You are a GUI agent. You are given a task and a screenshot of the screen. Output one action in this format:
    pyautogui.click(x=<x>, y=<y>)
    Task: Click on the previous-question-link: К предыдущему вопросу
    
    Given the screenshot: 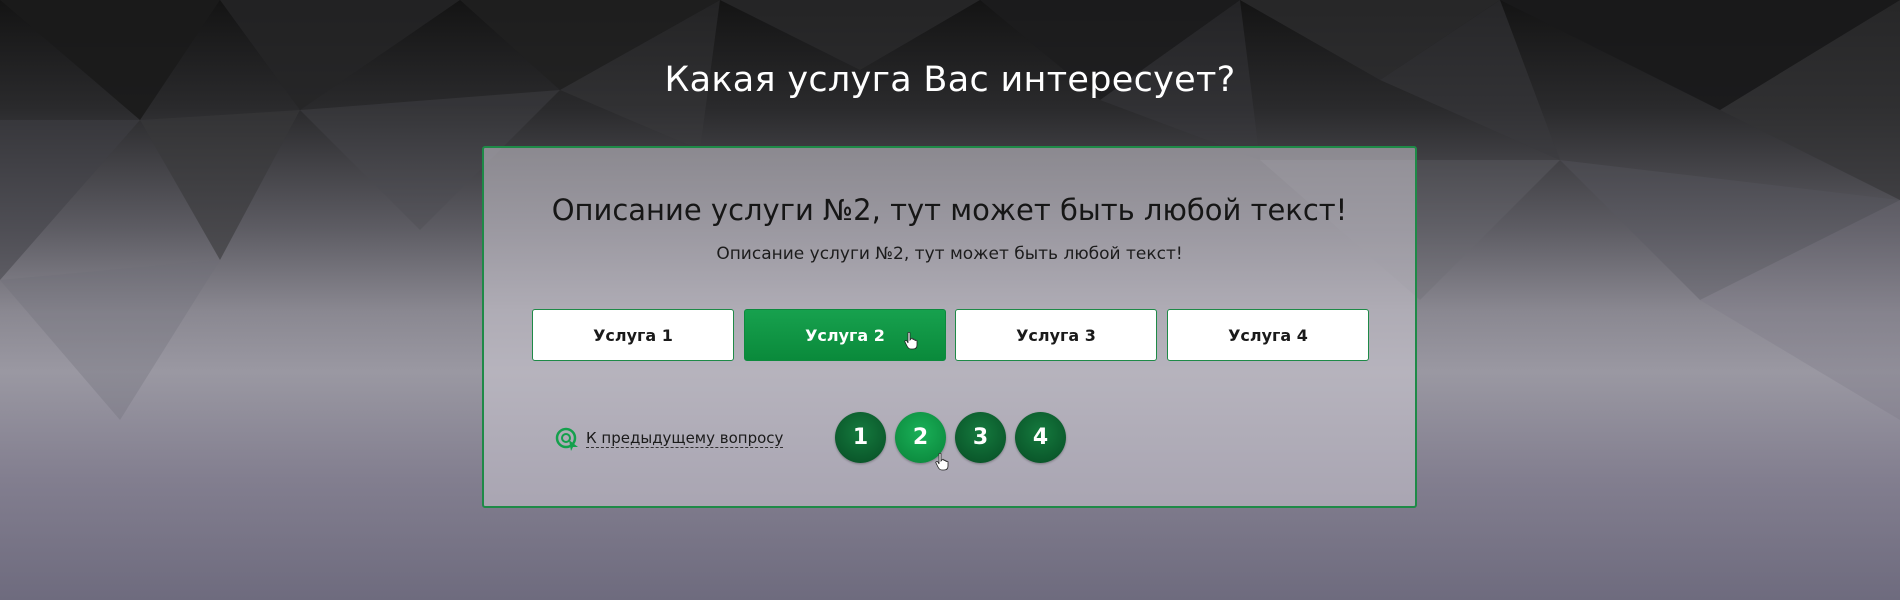 What is the action you would take?
    pyautogui.click(x=669, y=438)
    